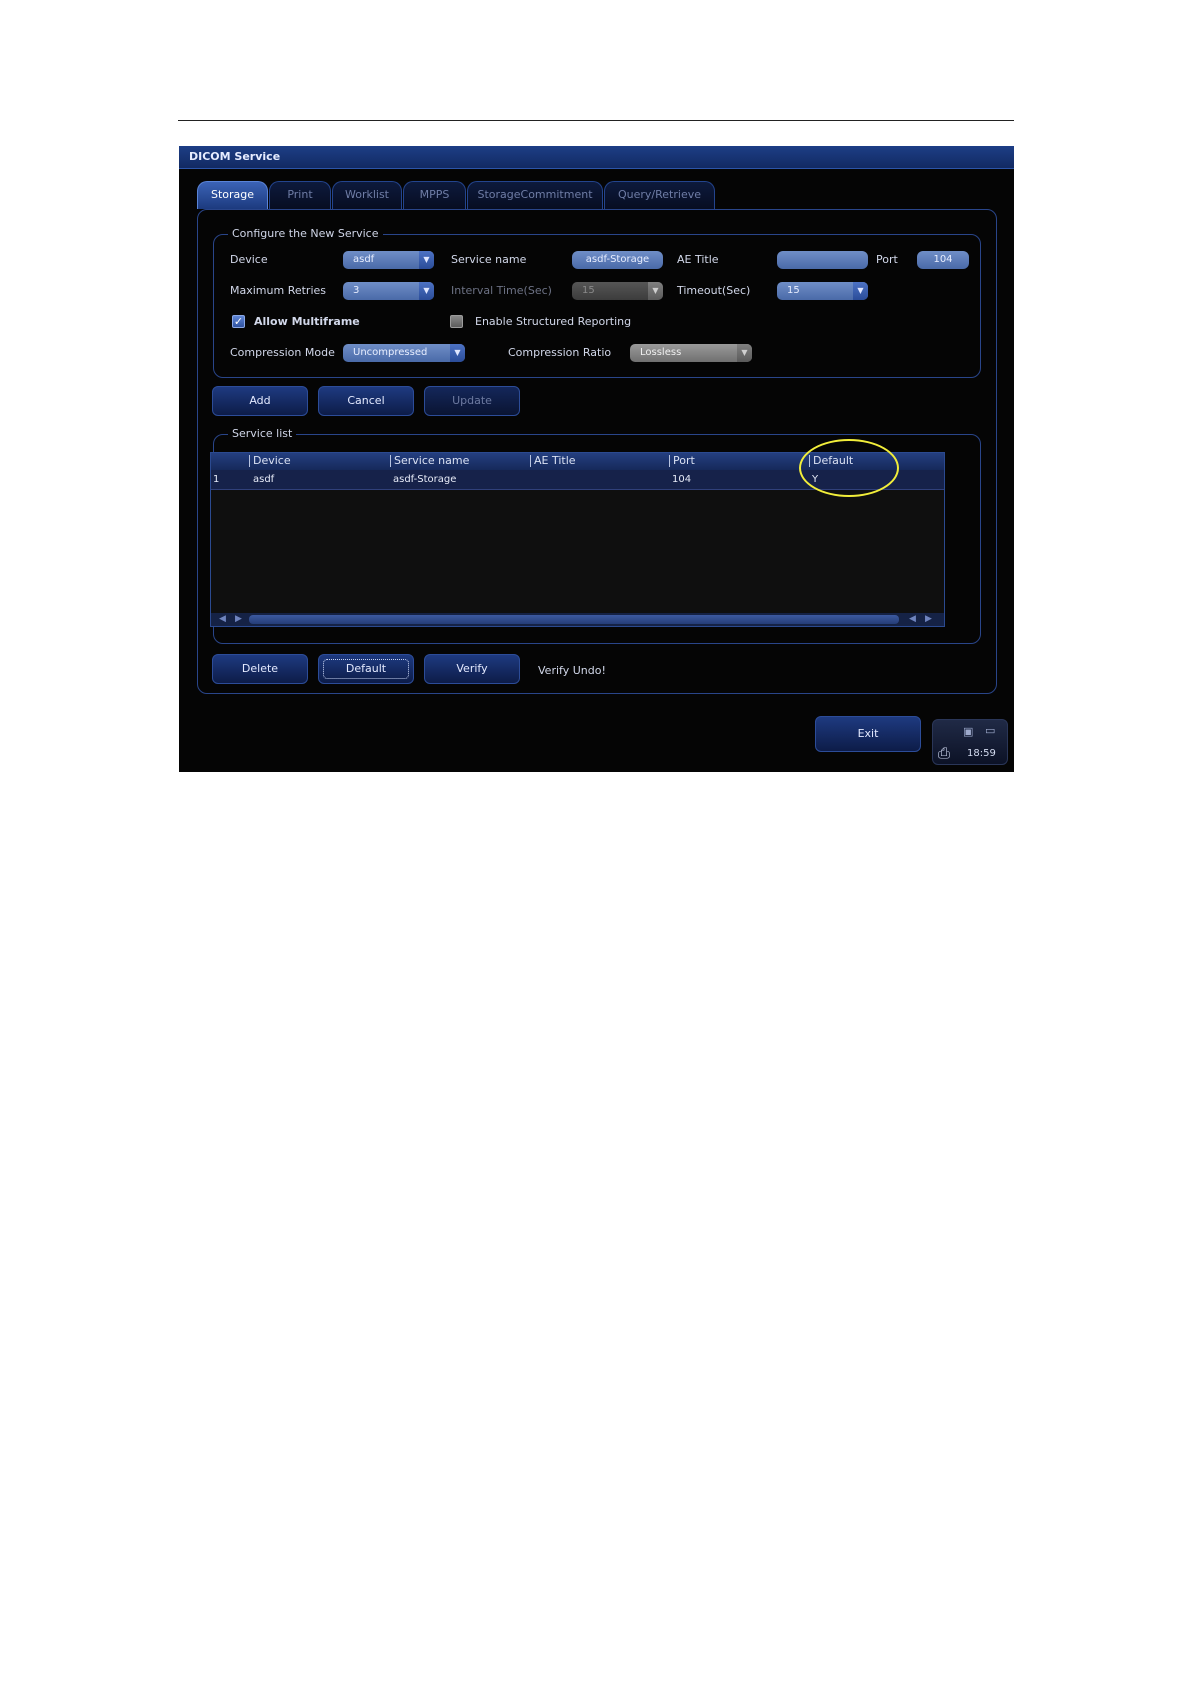  Describe the element at coordinates (388, 260) in the screenshot. I see `device-select: asdf ▼` at that location.